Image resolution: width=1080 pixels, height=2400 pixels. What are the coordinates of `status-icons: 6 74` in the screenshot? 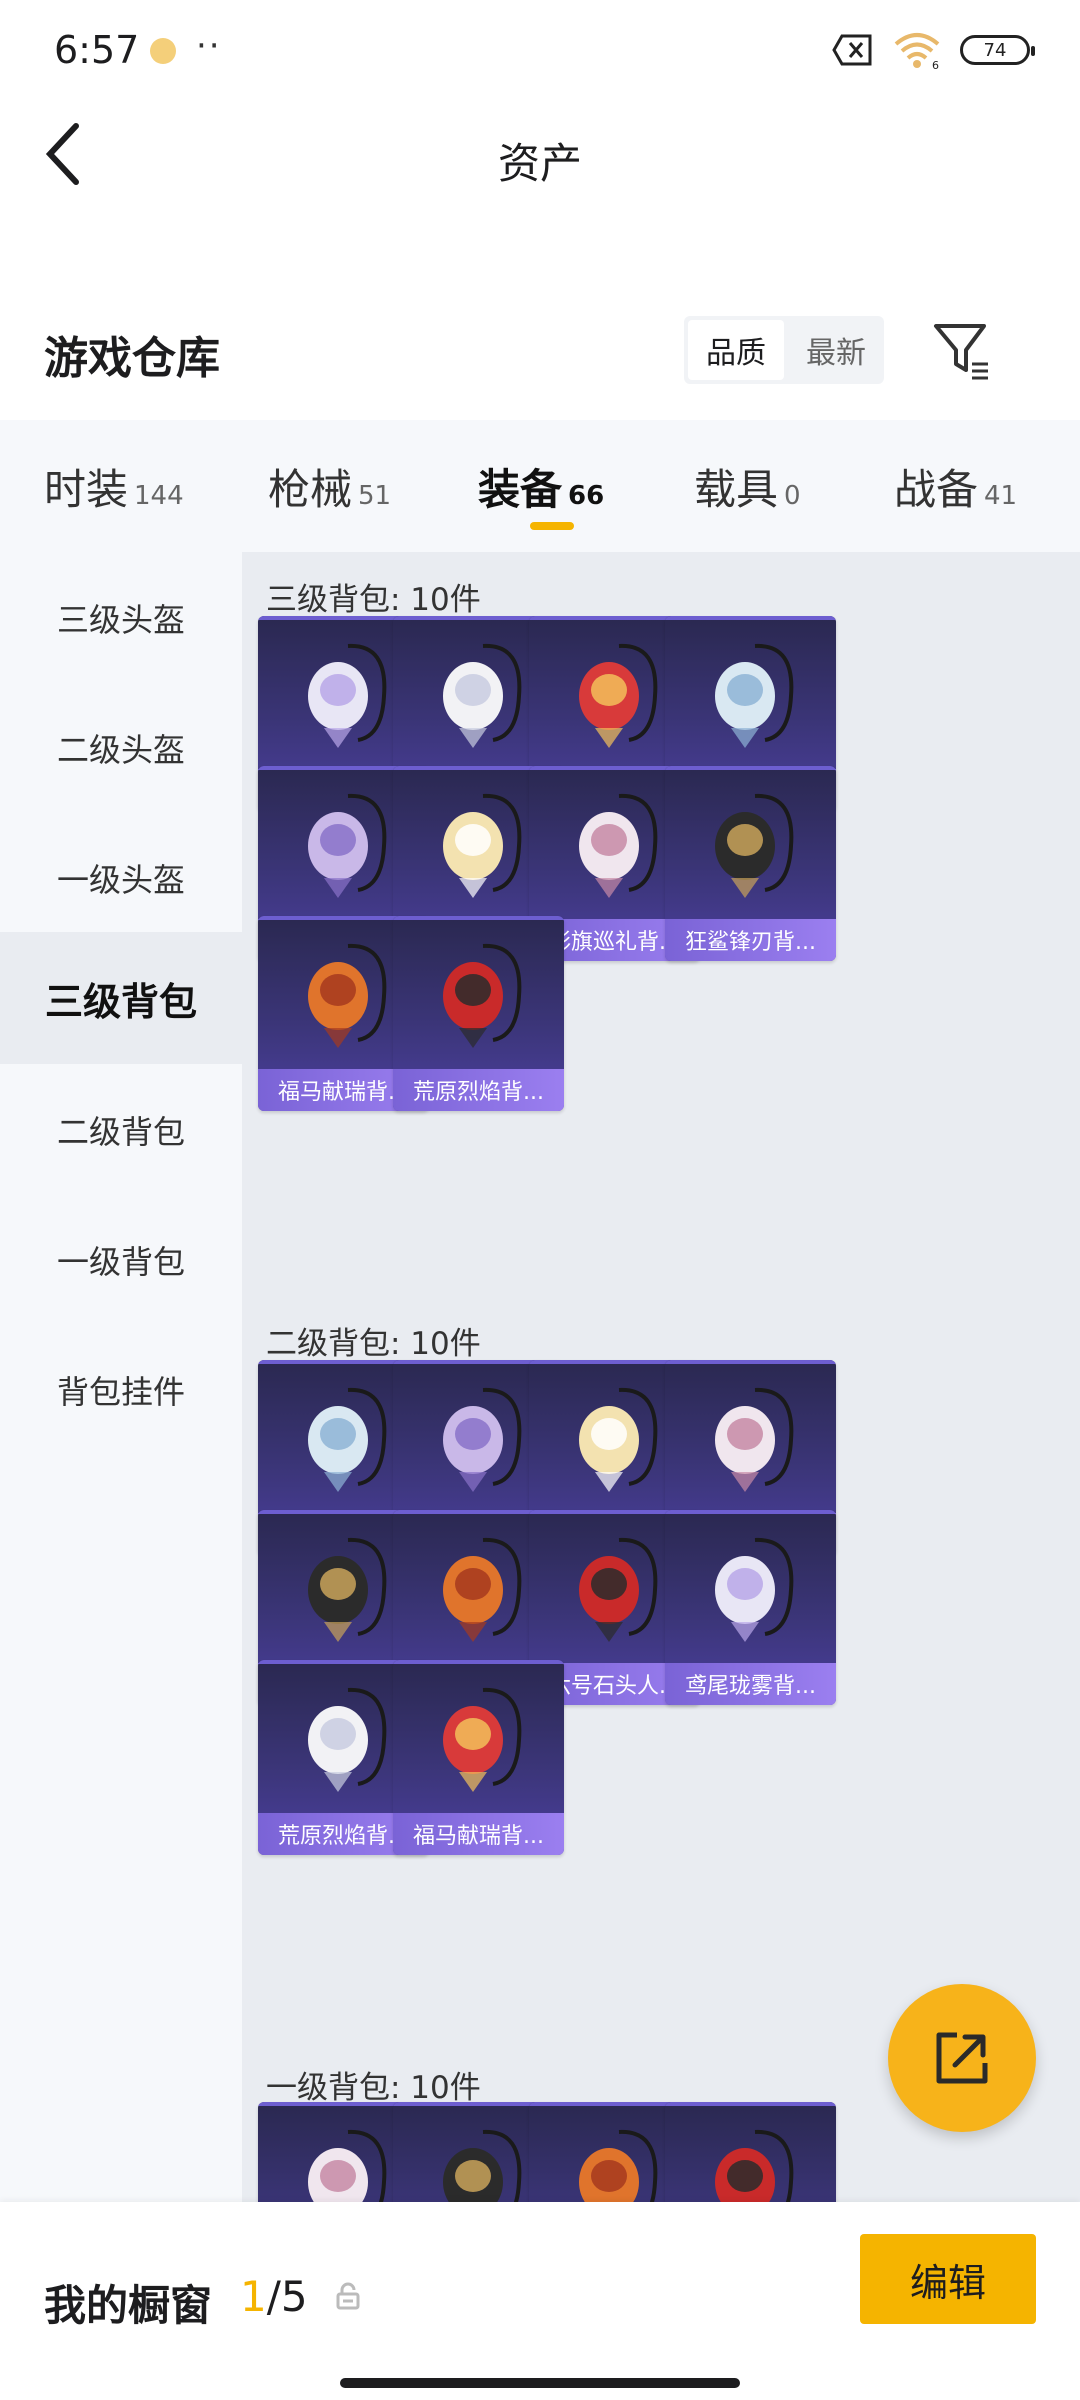 It's located at (933, 50).